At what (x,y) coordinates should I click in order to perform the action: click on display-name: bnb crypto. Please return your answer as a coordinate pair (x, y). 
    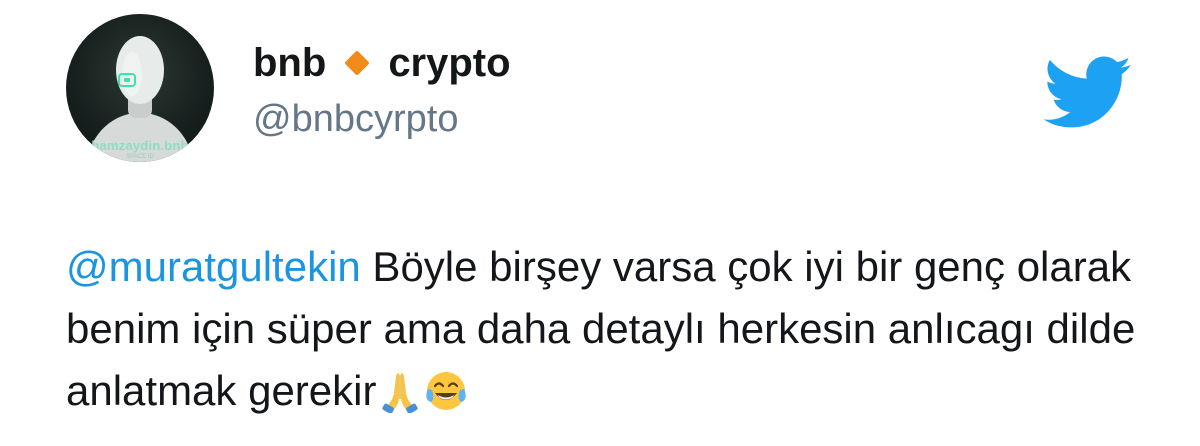
    Looking at the image, I should click on (382, 63).